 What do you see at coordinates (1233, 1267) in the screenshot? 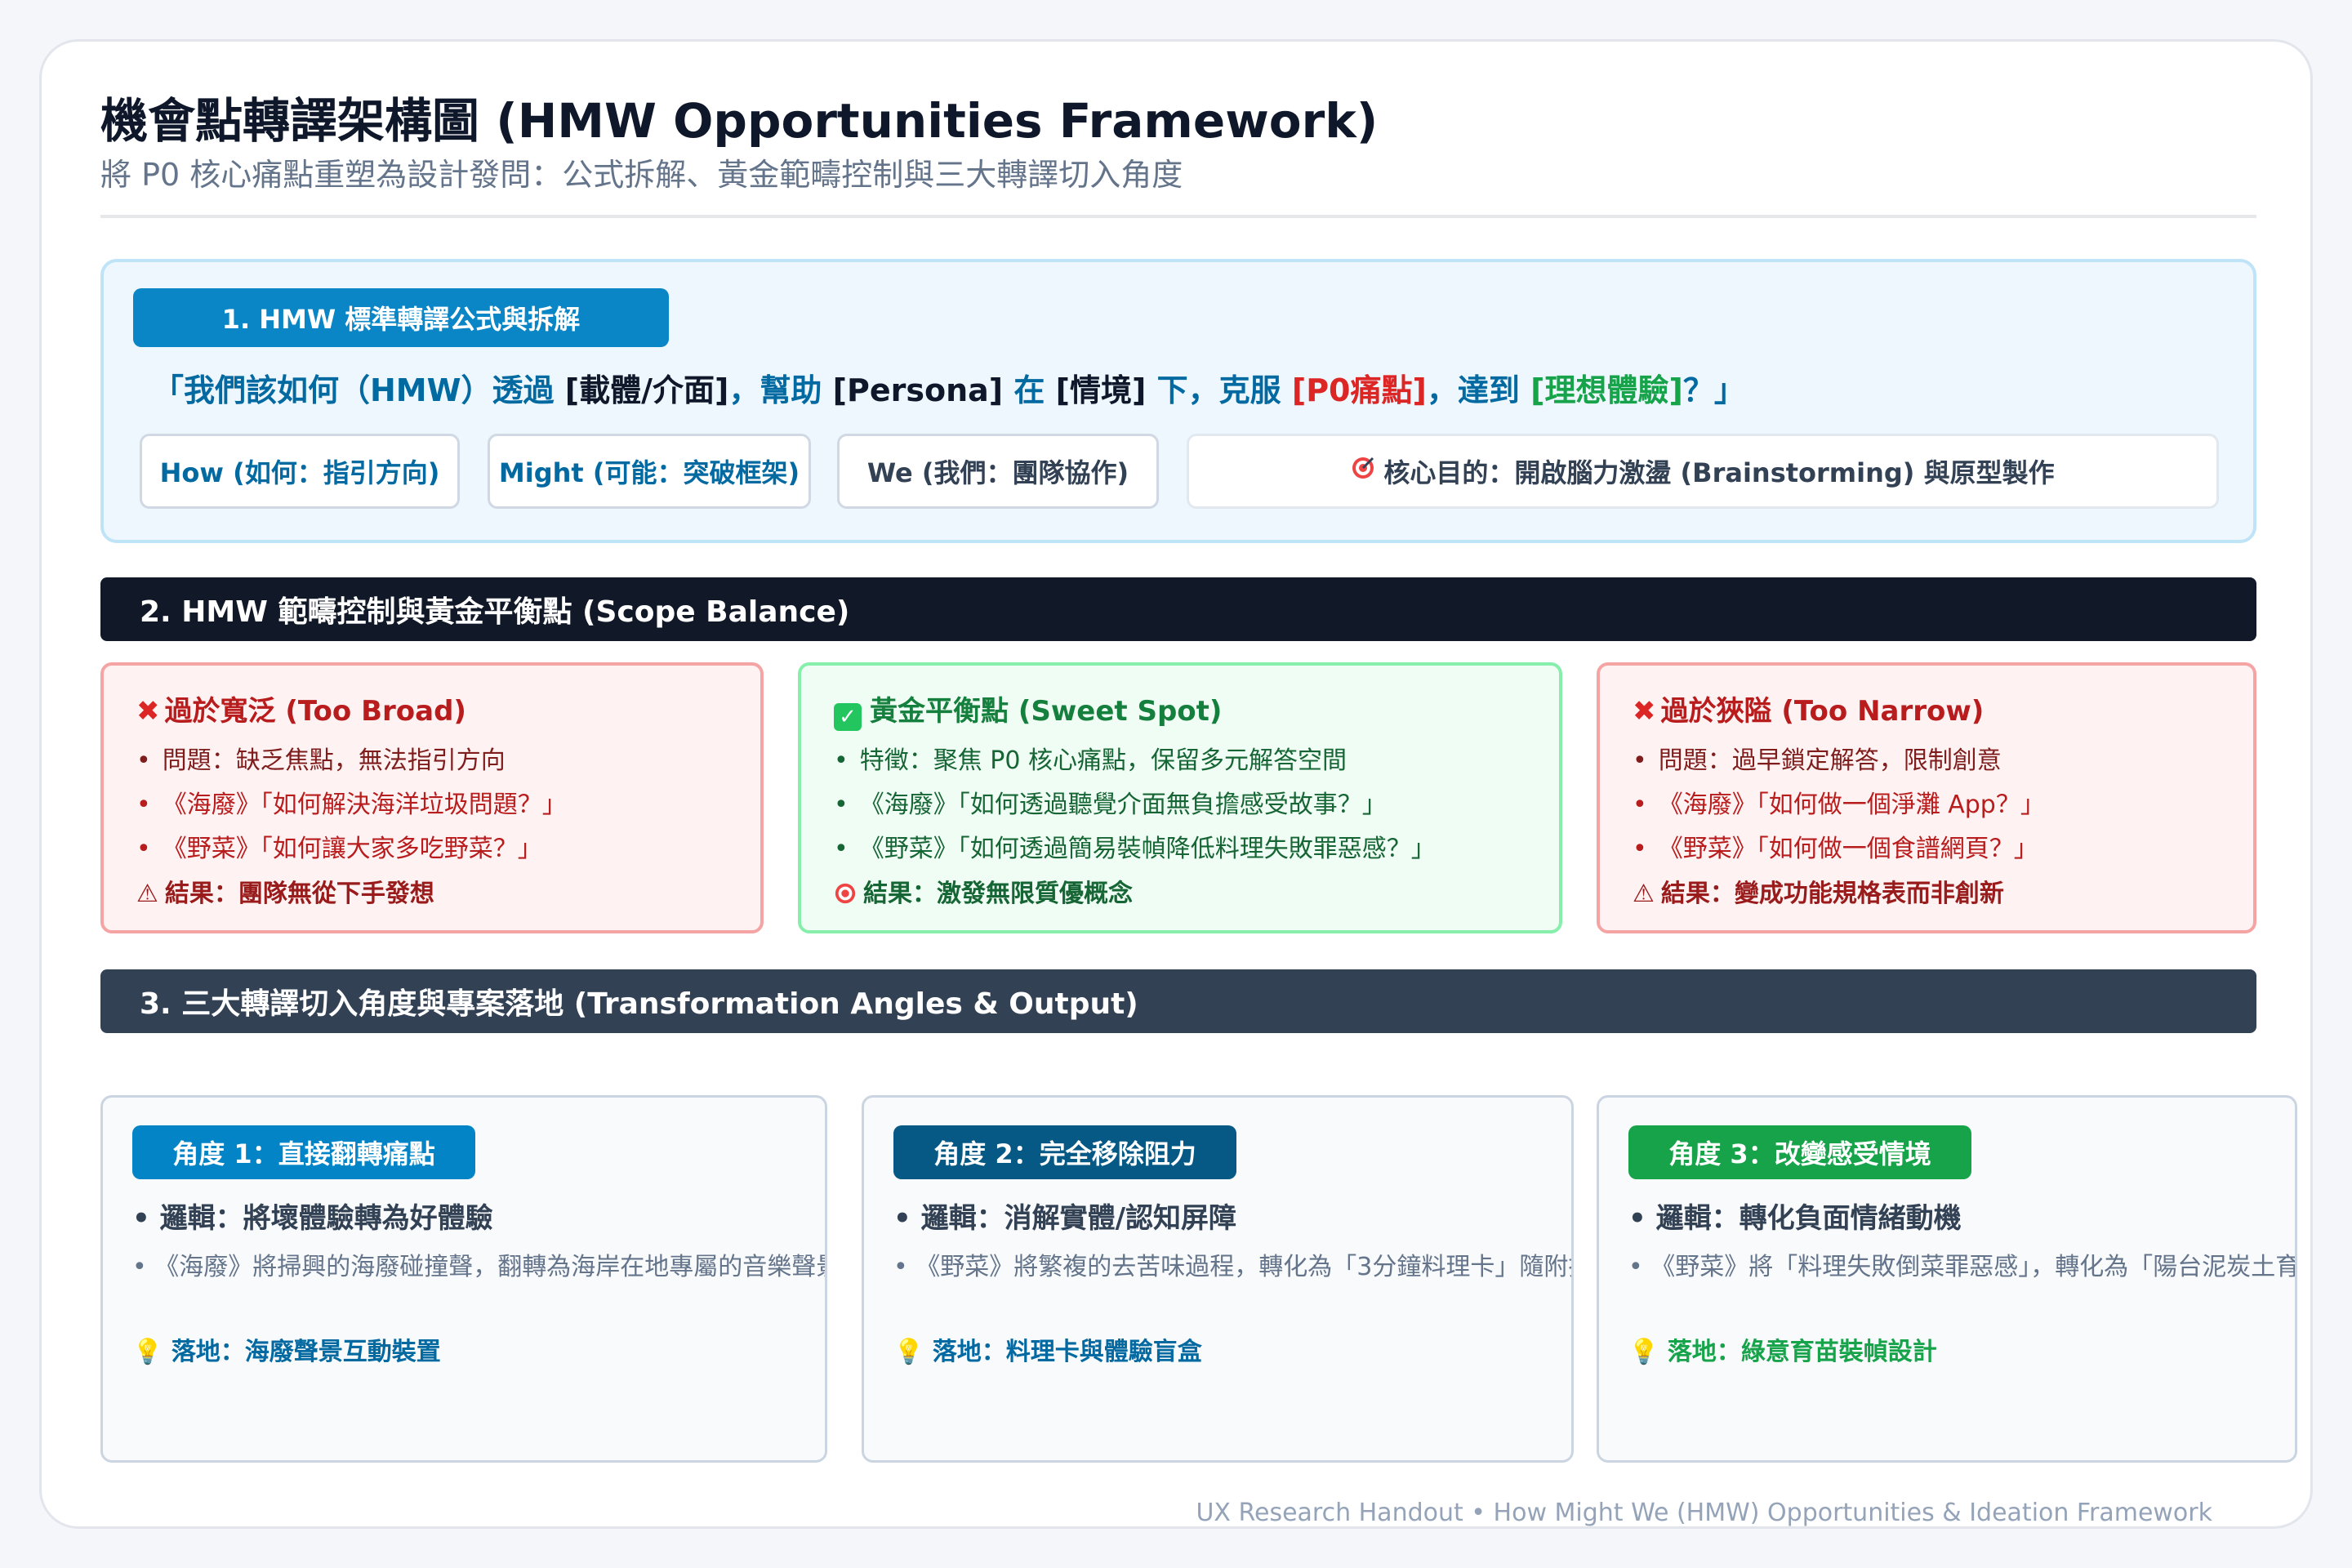
I see `angle-2-example: • 《野菜》將繁複的去苦味過程，轉化為「3分鐘料理卡」隨附指南` at bounding box center [1233, 1267].